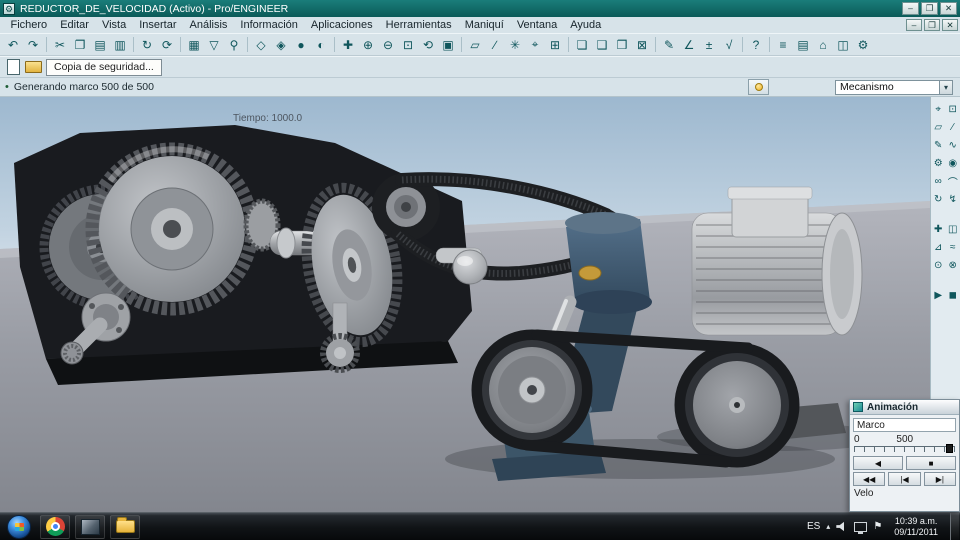 The image size is (960, 540). Describe the element at coordinates (689, 44) in the screenshot. I see `dimension-icon: ∠` at that location.